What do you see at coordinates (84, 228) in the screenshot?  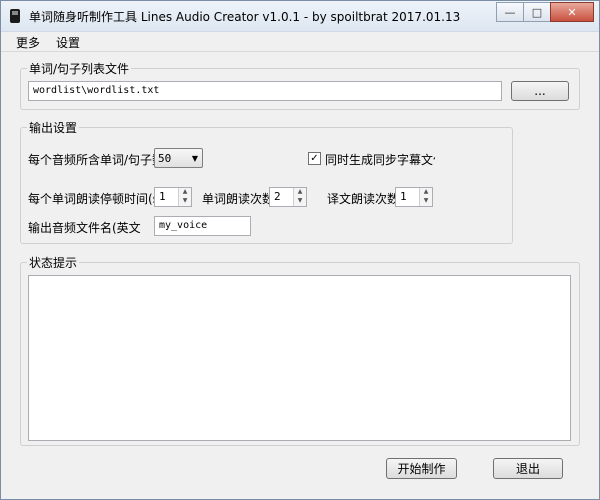 I see `output-filename-label: 输出音频文件名(英文` at bounding box center [84, 228].